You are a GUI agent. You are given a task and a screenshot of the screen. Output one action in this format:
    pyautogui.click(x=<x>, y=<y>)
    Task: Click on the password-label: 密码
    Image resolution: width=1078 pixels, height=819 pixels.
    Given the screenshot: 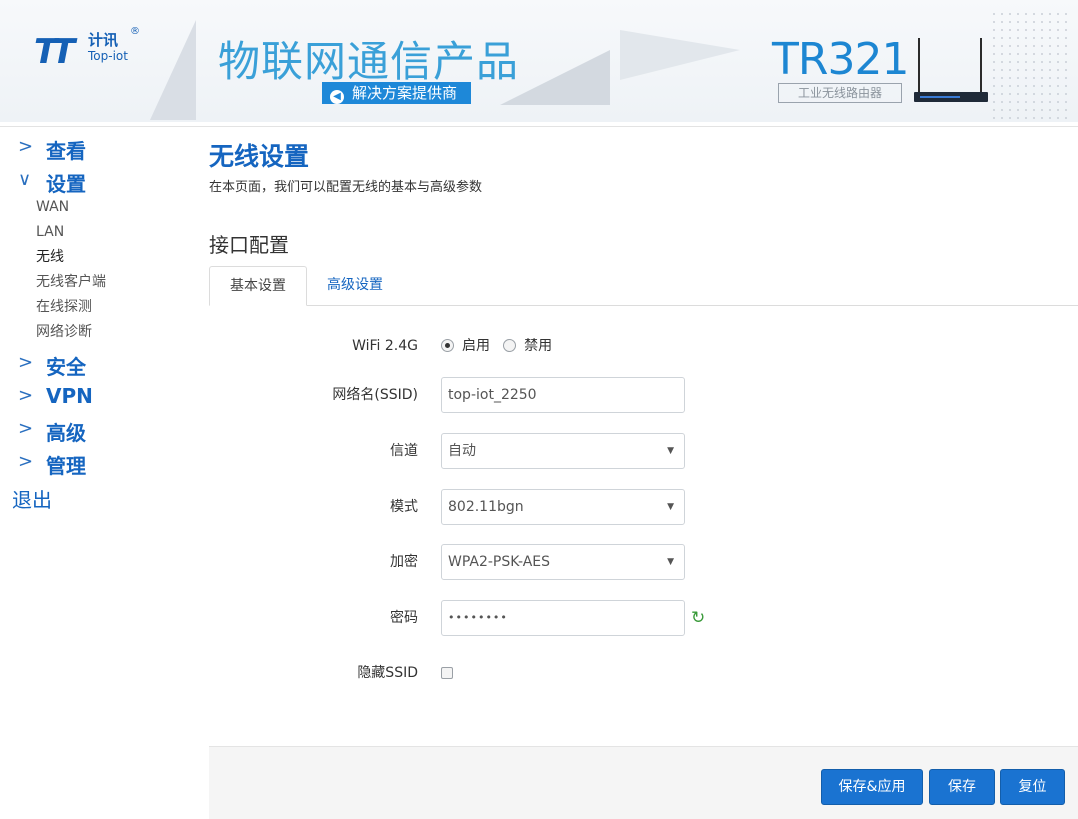 What is the action you would take?
    pyautogui.click(x=404, y=618)
    